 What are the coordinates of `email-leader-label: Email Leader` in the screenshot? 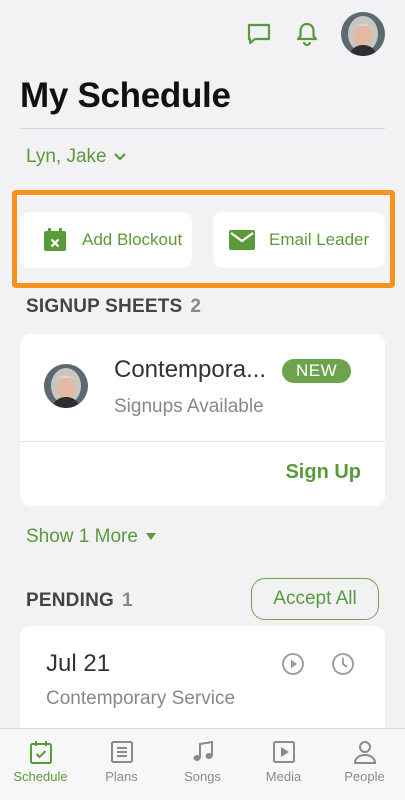 It's located at (319, 239).